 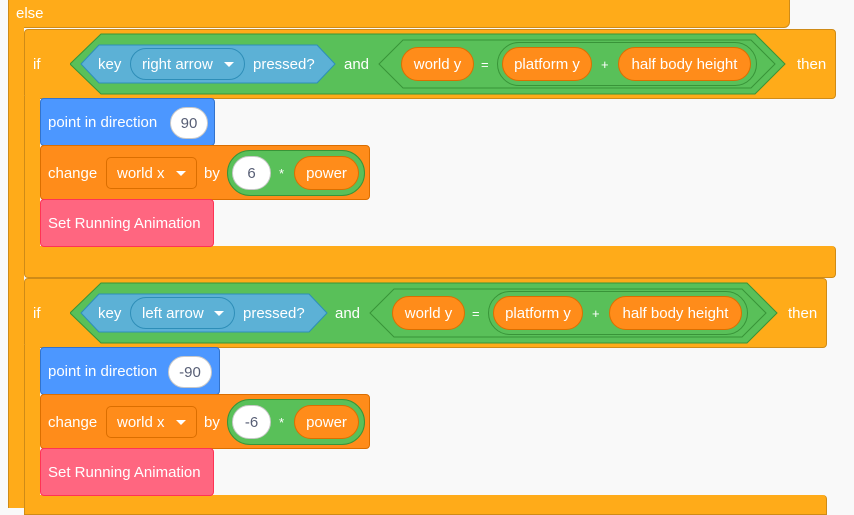 I want to click on world-y-reporter-2: world y, so click(x=428, y=313).